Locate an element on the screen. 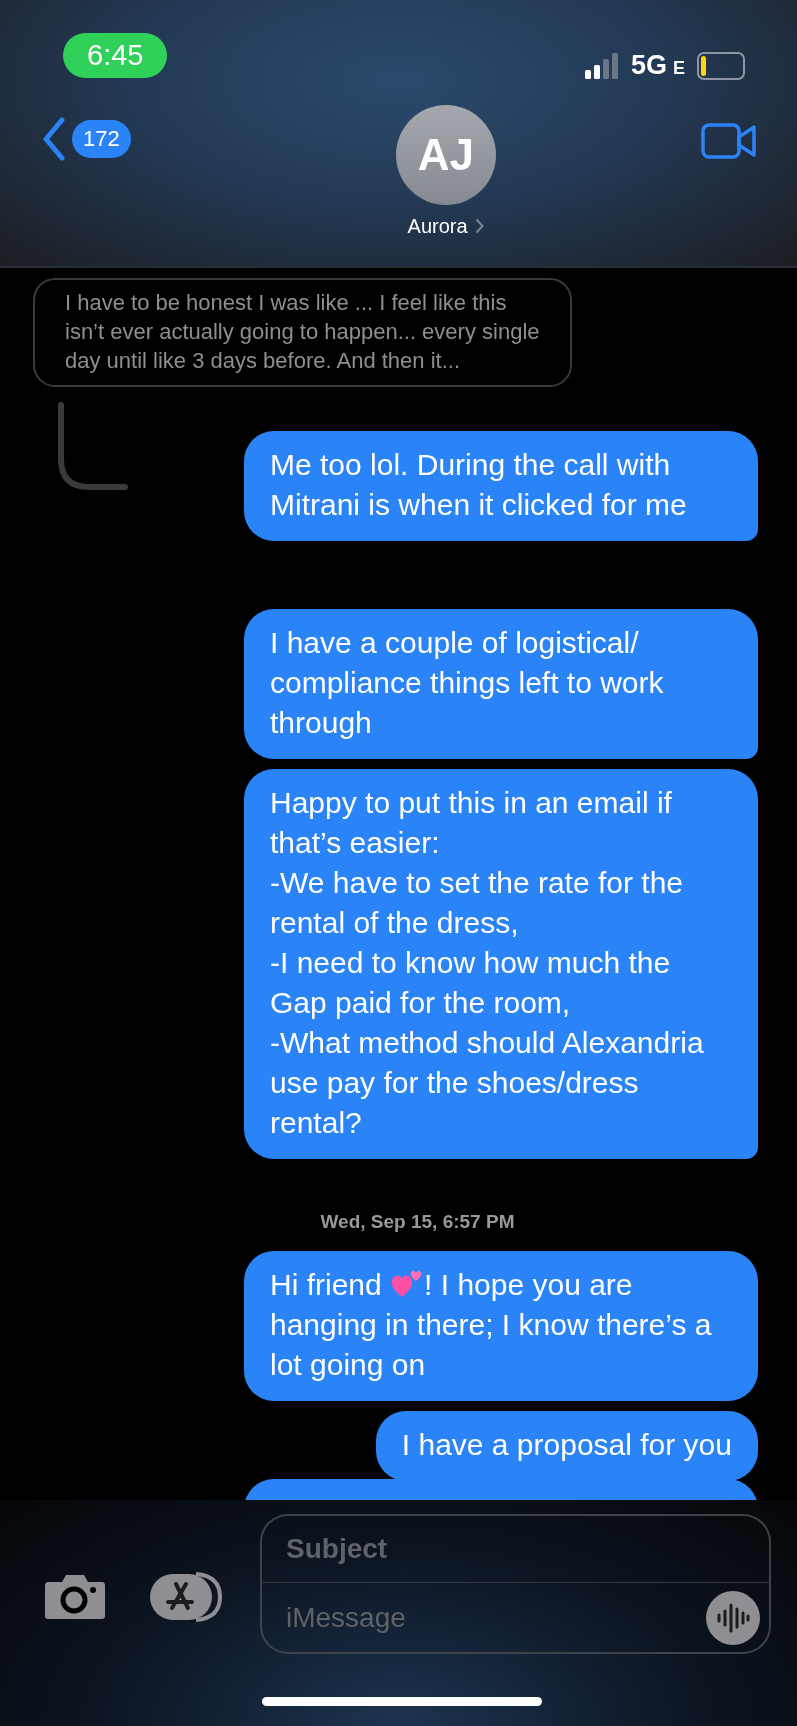  video-camera-icon is located at coordinates (729, 141).